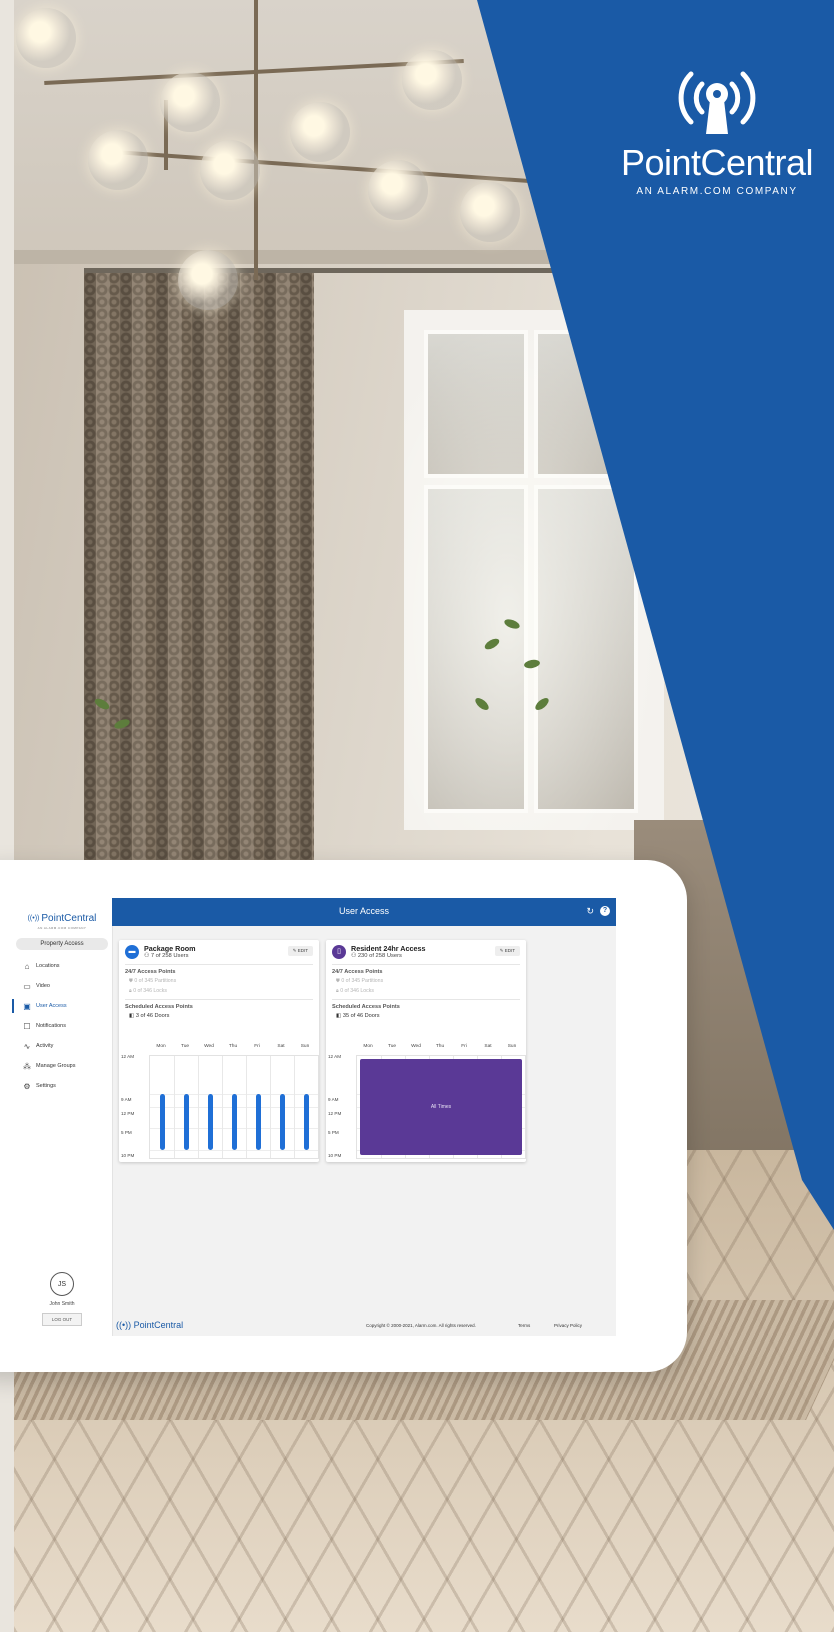 The width and height of the screenshot is (834, 1632). I want to click on schedule-grid, so click(234, 1107).